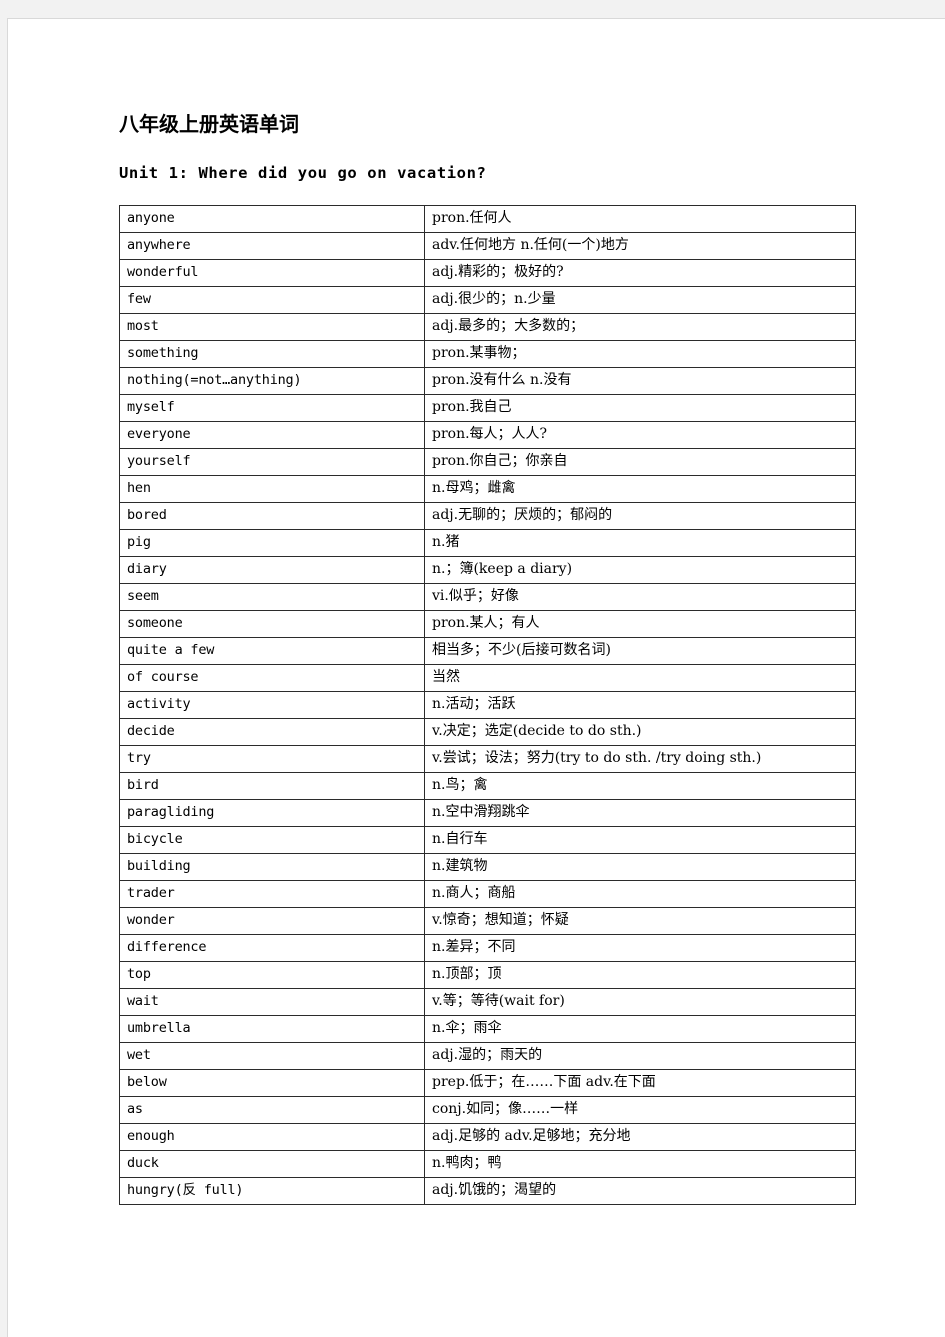  What do you see at coordinates (640, 597) in the screenshot?
I see `vocab-meaning-cell: vi.似乎；好像` at bounding box center [640, 597].